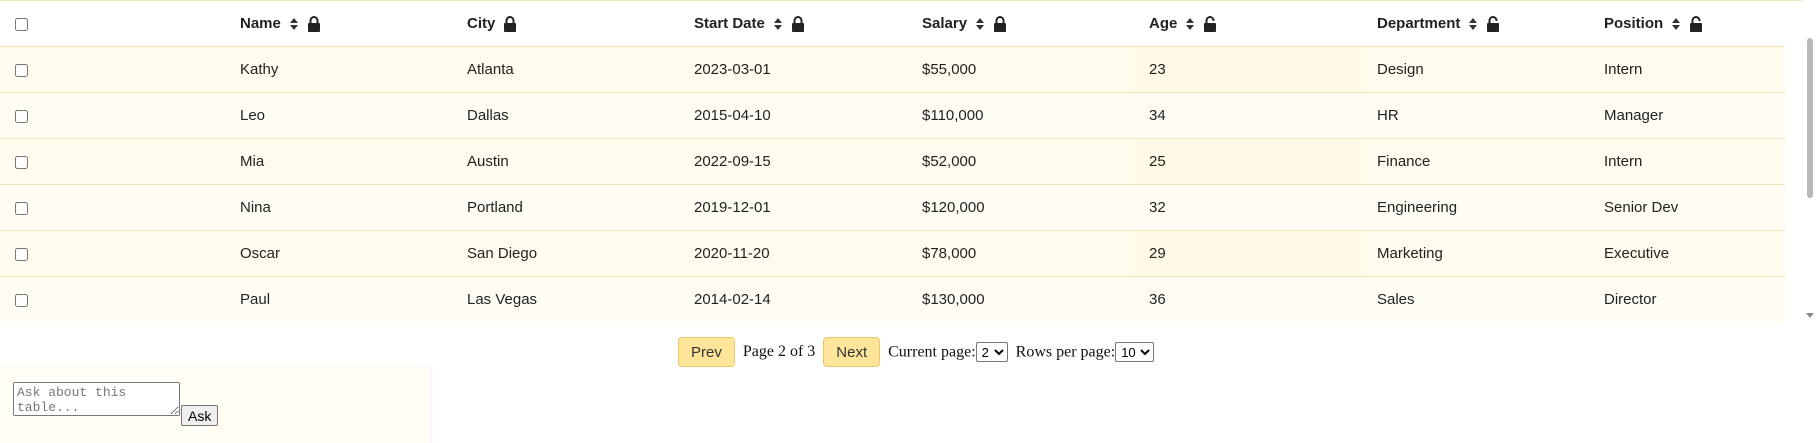 The width and height of the screenshot is (1818, 443). I want to click on table-cell-age: 36, so click(1248, 299).